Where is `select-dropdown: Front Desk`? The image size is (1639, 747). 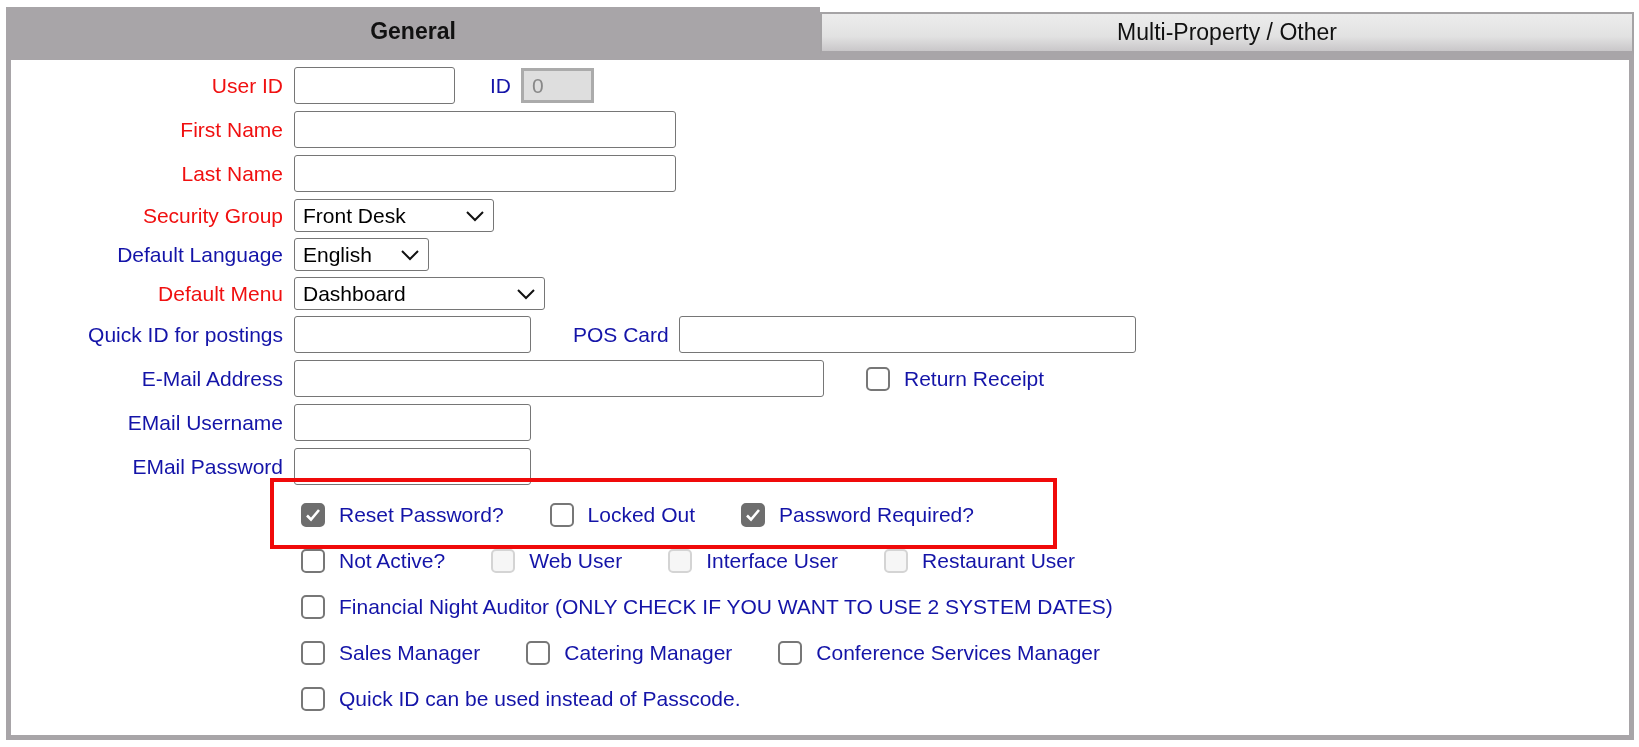 select-dropdown: Front Desk is located at coordinates (394, 215).